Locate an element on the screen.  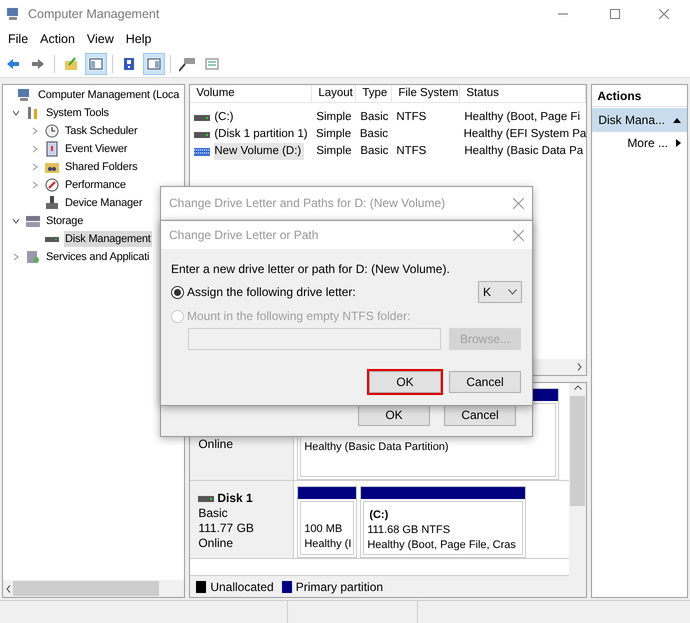
radio-button is located at coordinates (177, 292).